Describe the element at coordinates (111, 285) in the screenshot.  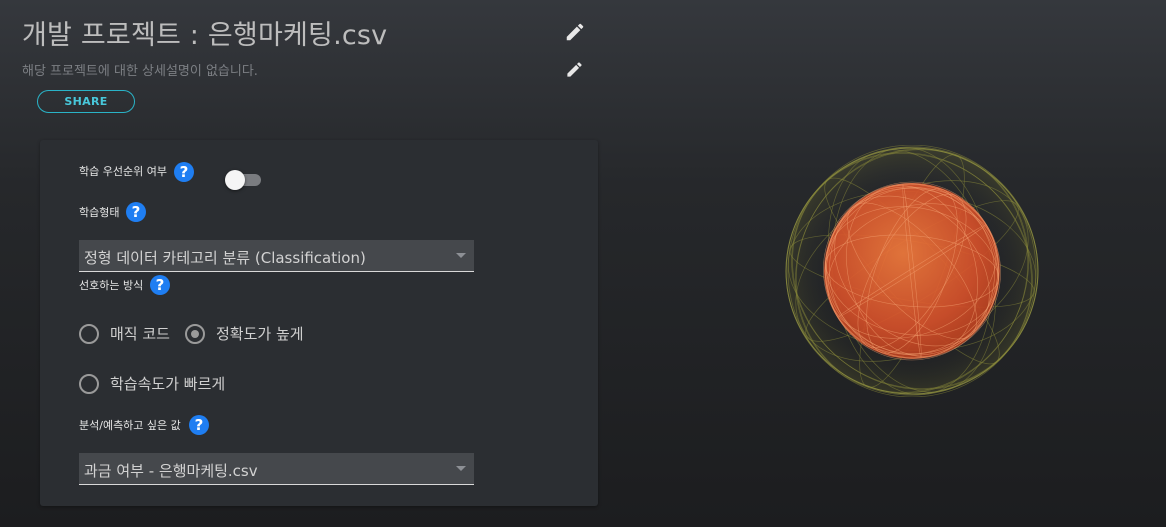
I see `preferred-method-label: 선호하는 방식` at that location.